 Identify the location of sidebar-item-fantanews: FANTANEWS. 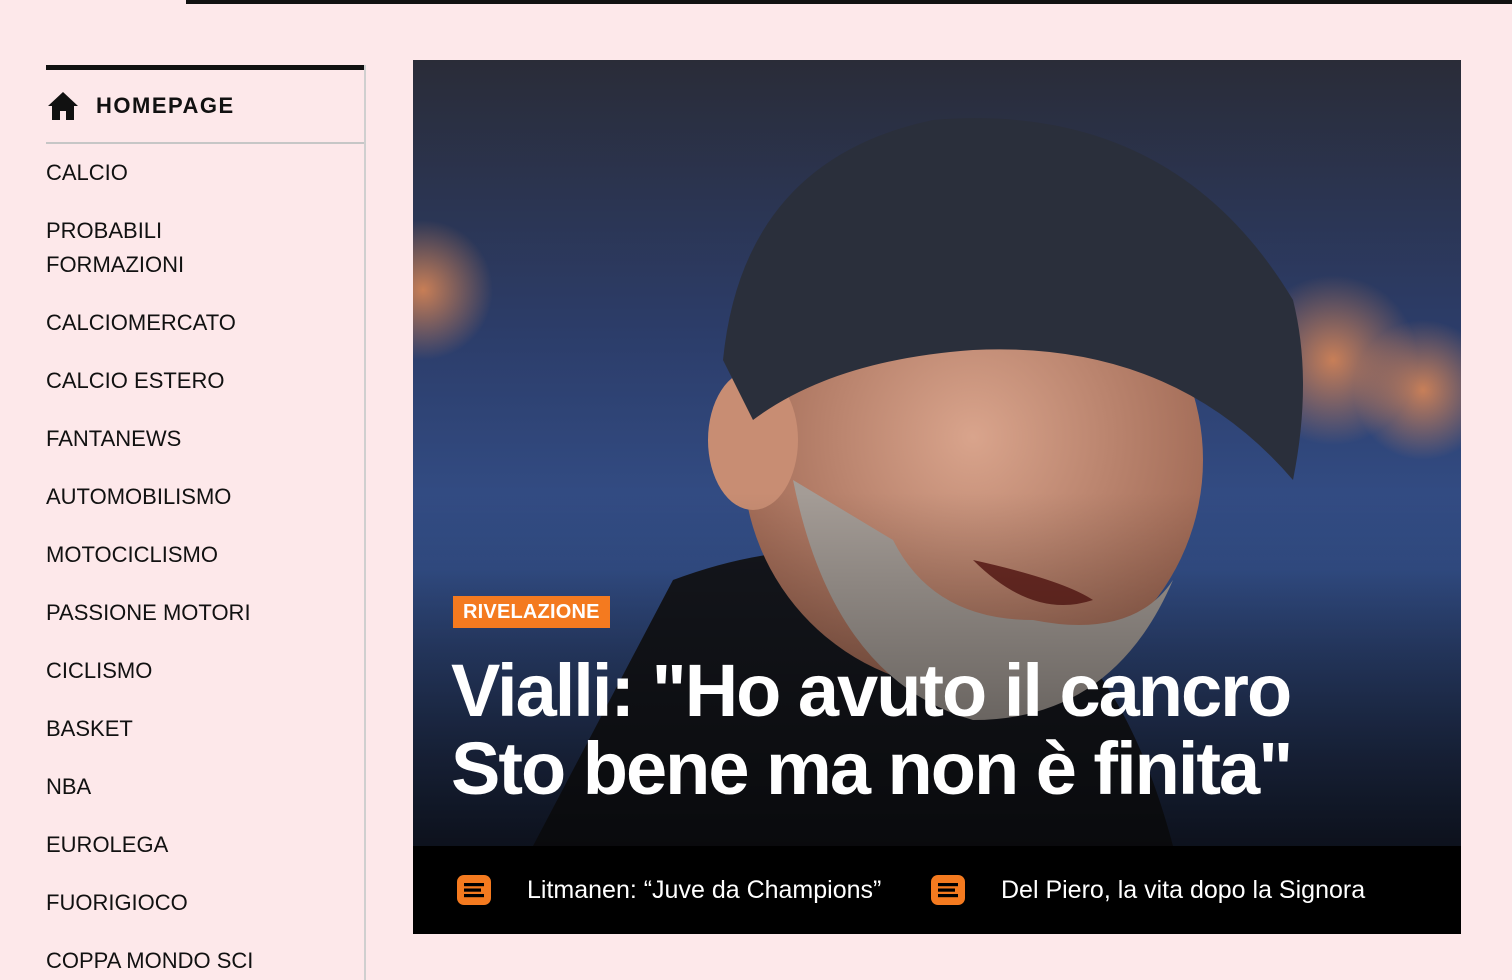
(113, 439).